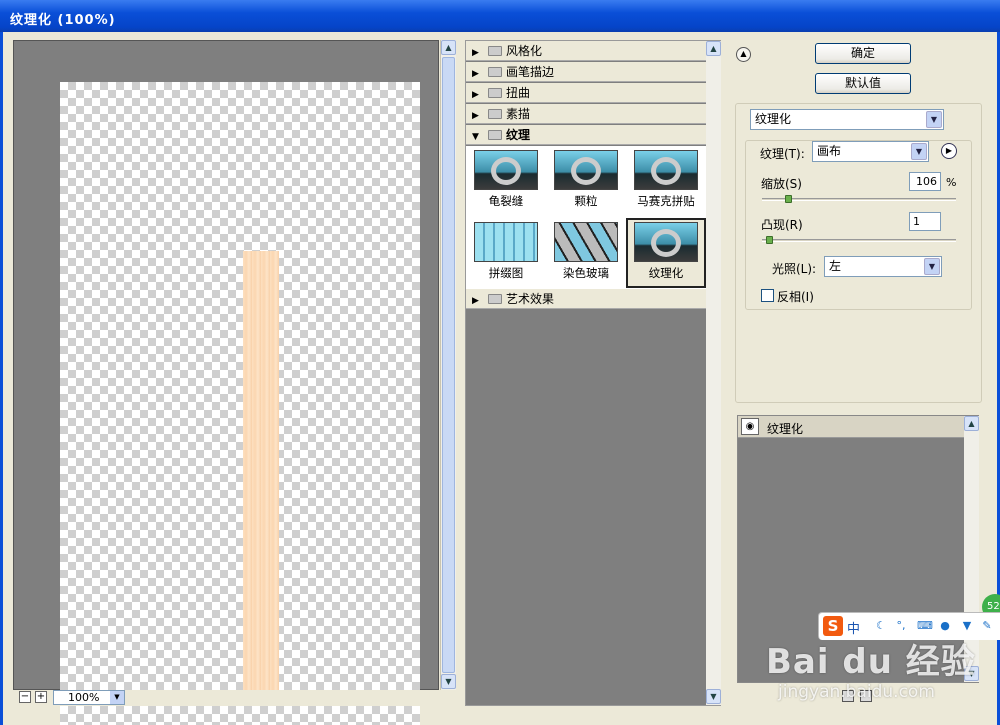 This screenshot has height=725, width=1000. I want to click on window-title: 纹理化 (100%), so click(500, 16).